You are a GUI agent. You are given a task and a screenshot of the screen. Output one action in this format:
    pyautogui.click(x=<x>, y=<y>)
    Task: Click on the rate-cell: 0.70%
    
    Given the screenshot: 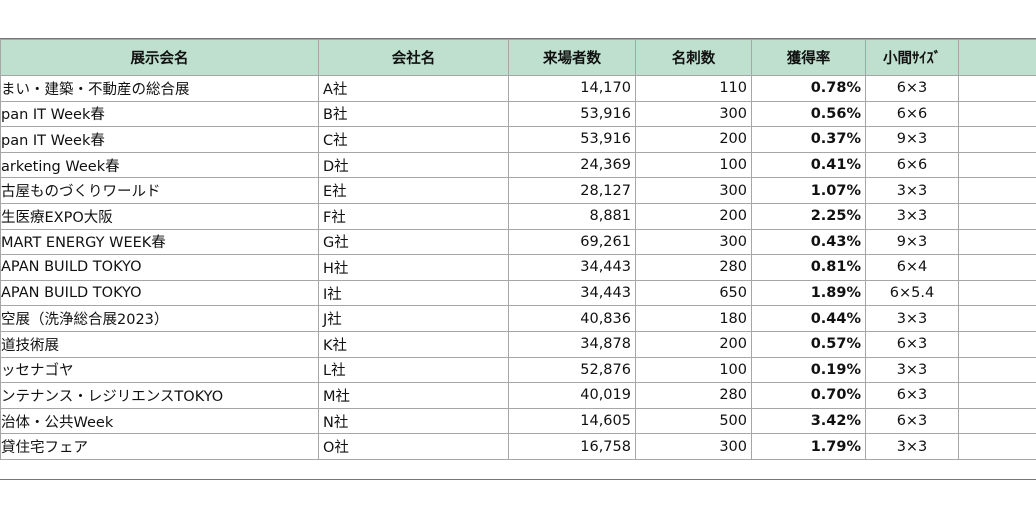 What is the action you would take?
    pyautogui.click(x=808, y=395)
    